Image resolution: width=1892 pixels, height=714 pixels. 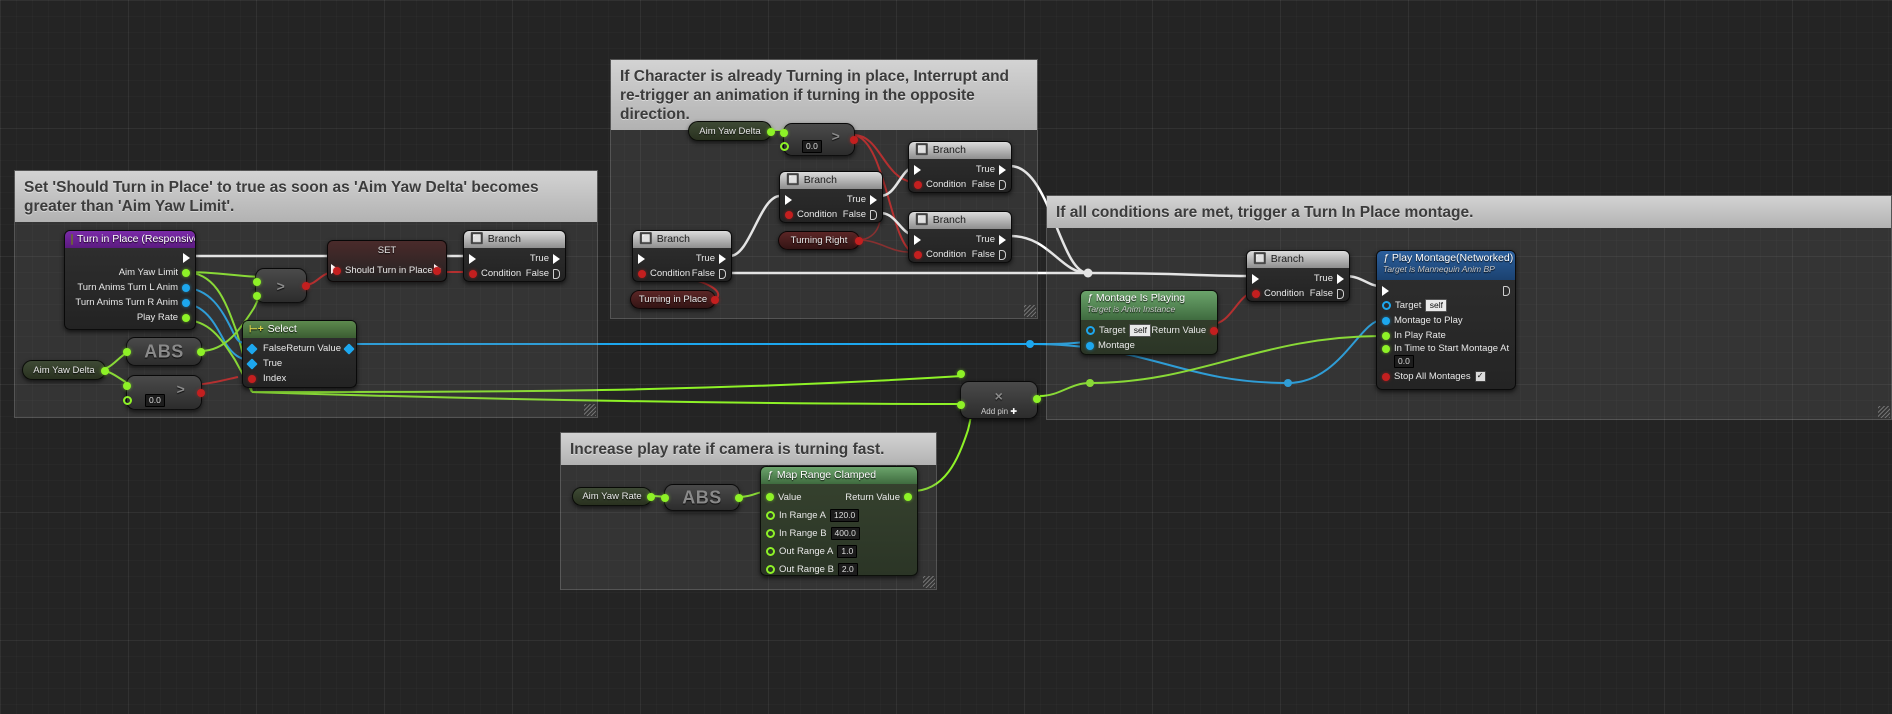 I want to click on node-aim-yaw-rate: Aim Yaw Rate, so click(x=613, y=496).